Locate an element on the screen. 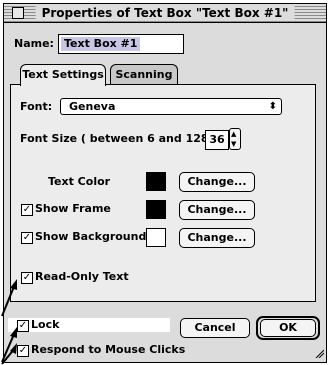 The height and width of the screenshot is (365, 329). font-popup: Geneva ⬍ is located at coordinates (171, 106).